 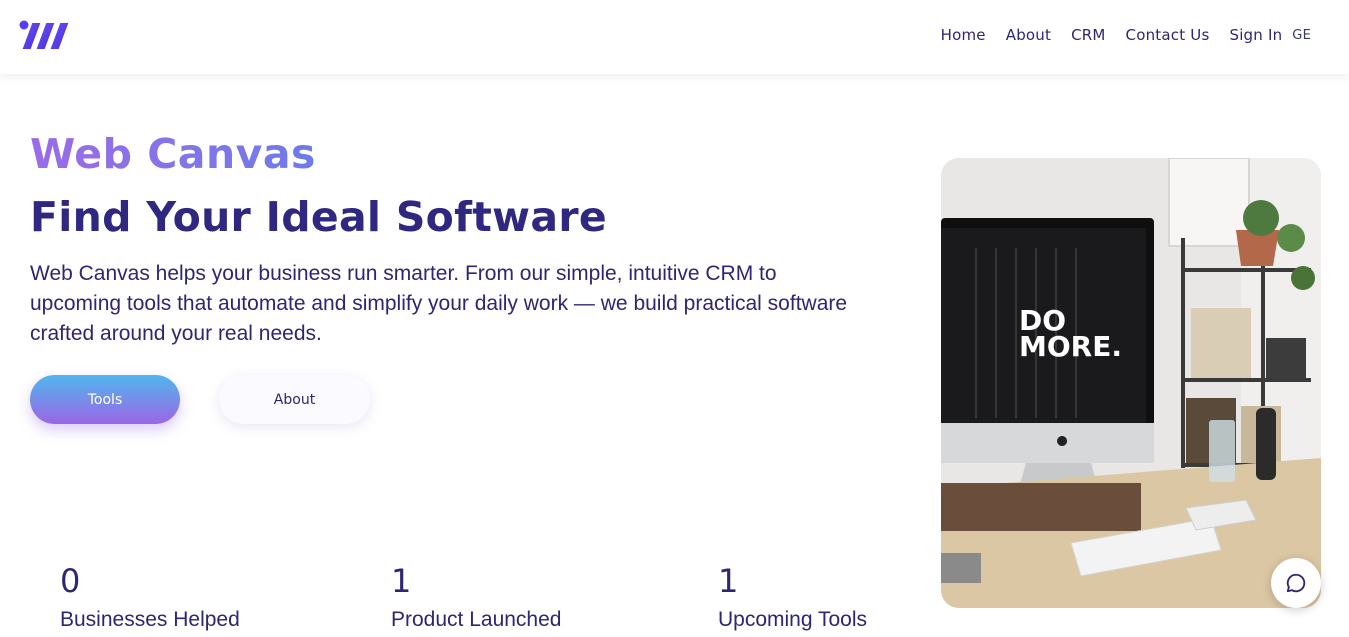 What do you see at coordinates (1301, 35) in the screenshot?
I see `language-switch: GE` at bounding box center [1301, 35].